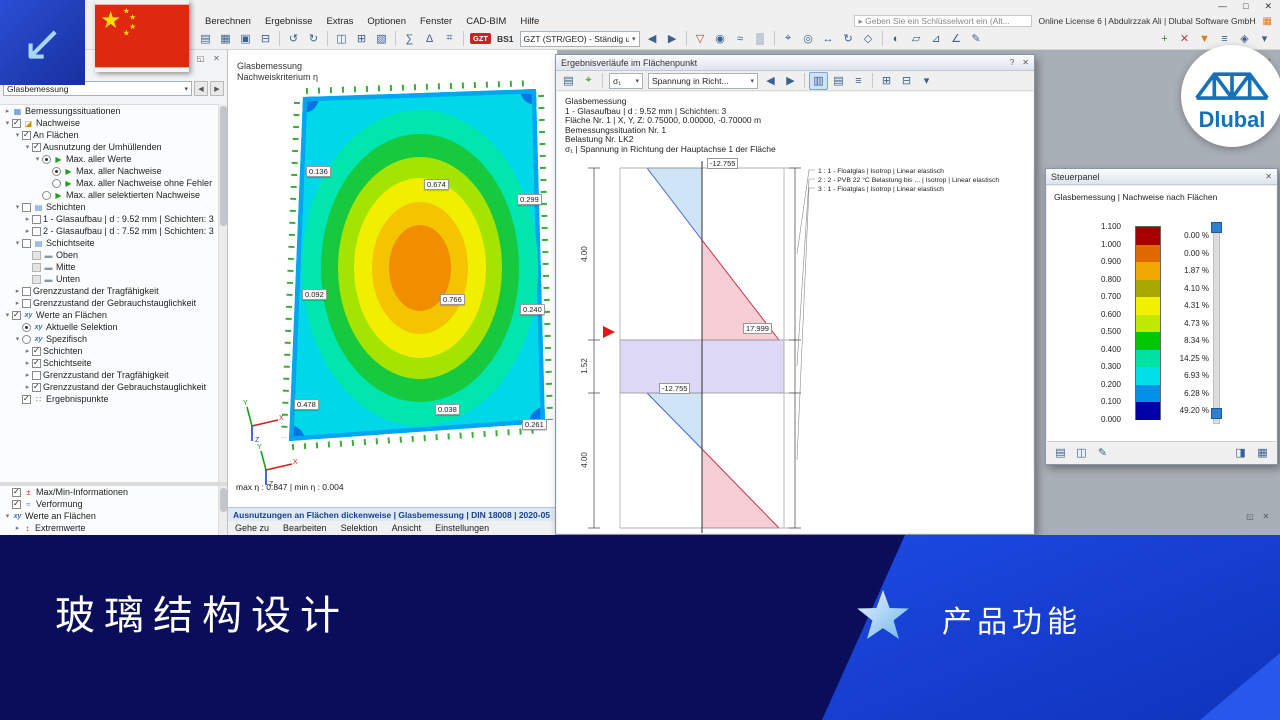  Describe the element at coordinates (1268, 6) in the screenshot. I see `close-button: ✕` at that location.